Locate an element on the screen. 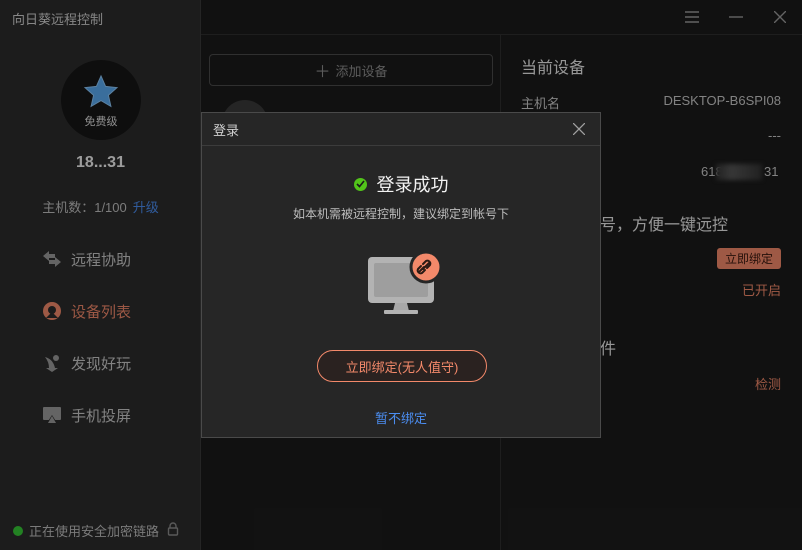  close-icon is located at coordinates (579, 129).